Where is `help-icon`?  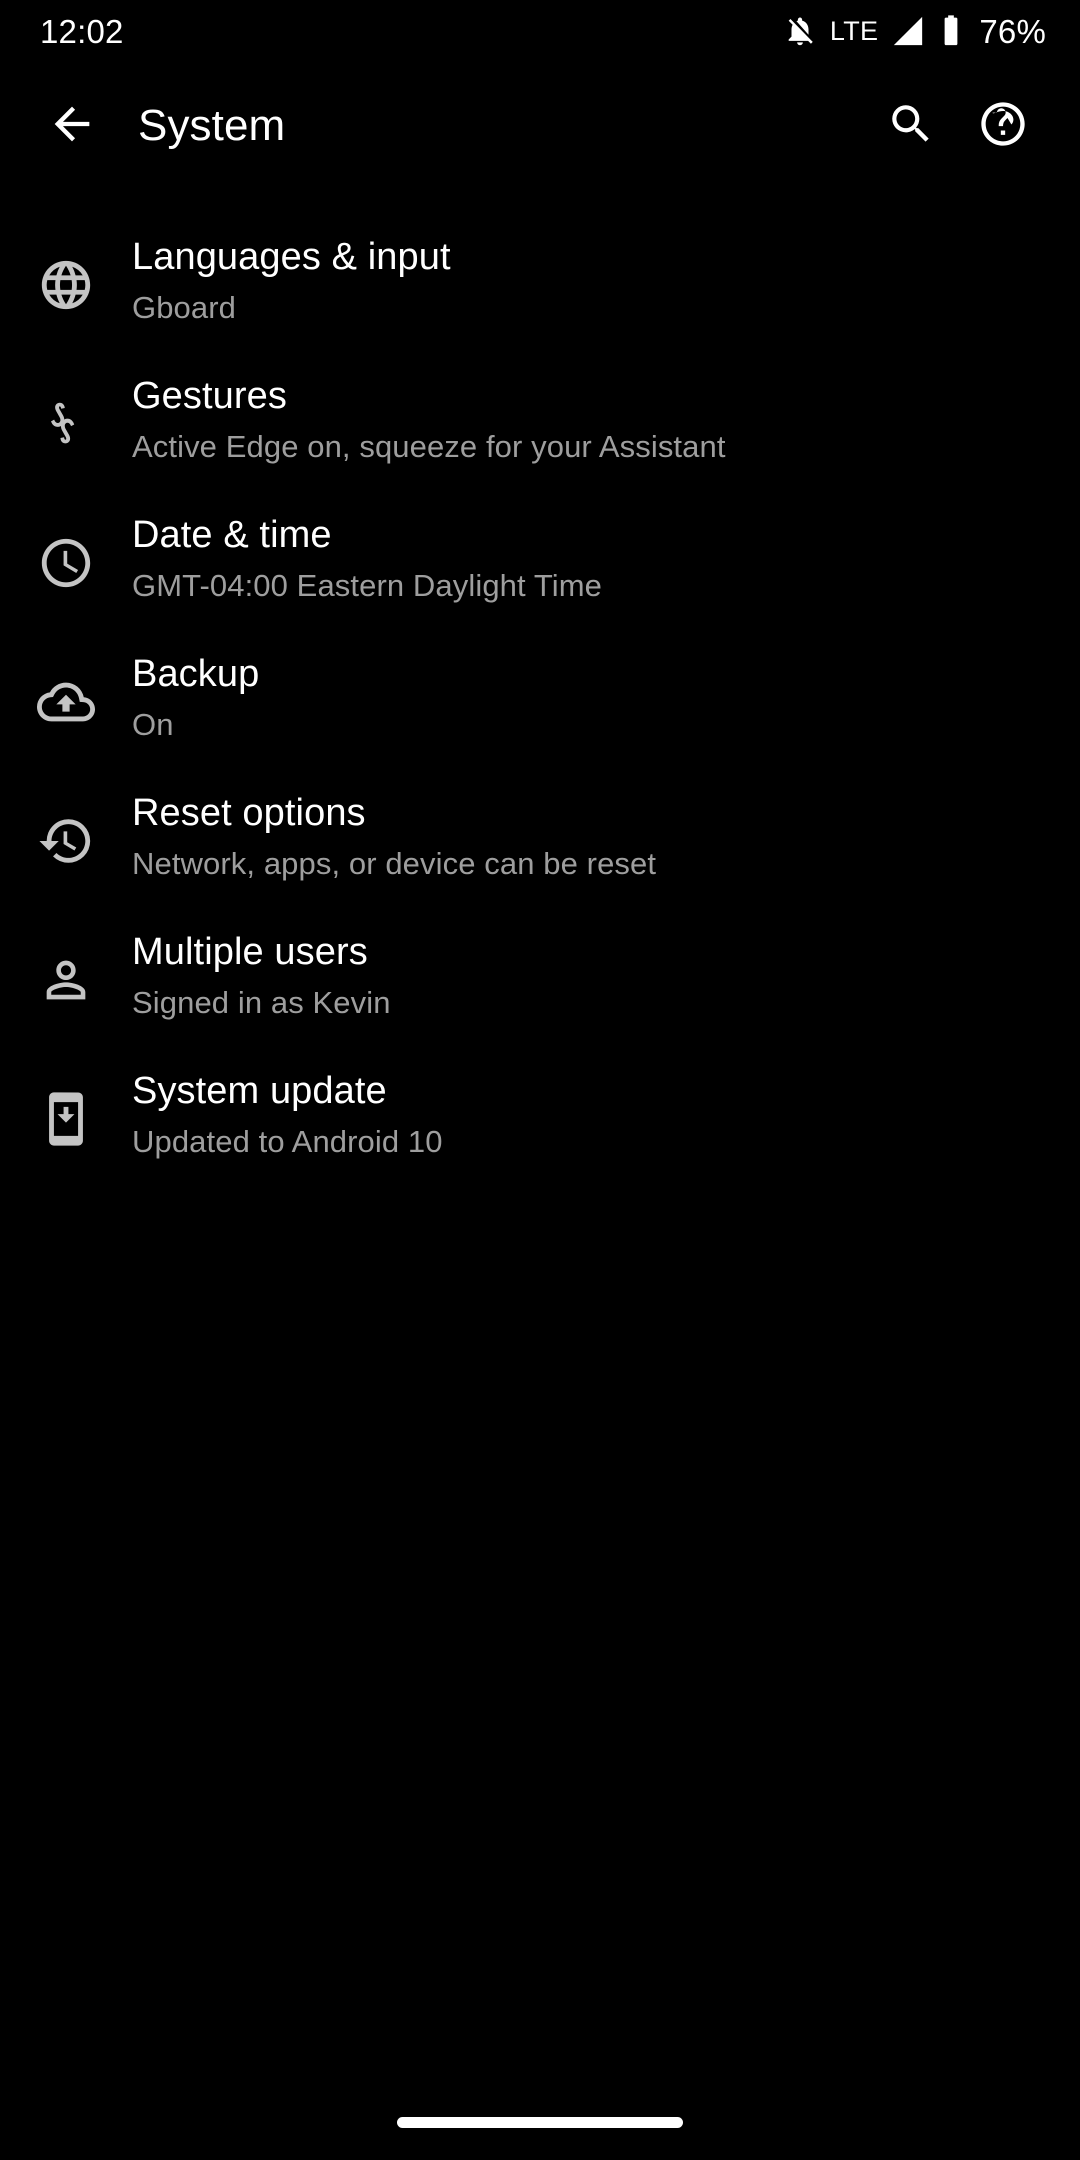 help-icon is located at coordinates (1003, 126).